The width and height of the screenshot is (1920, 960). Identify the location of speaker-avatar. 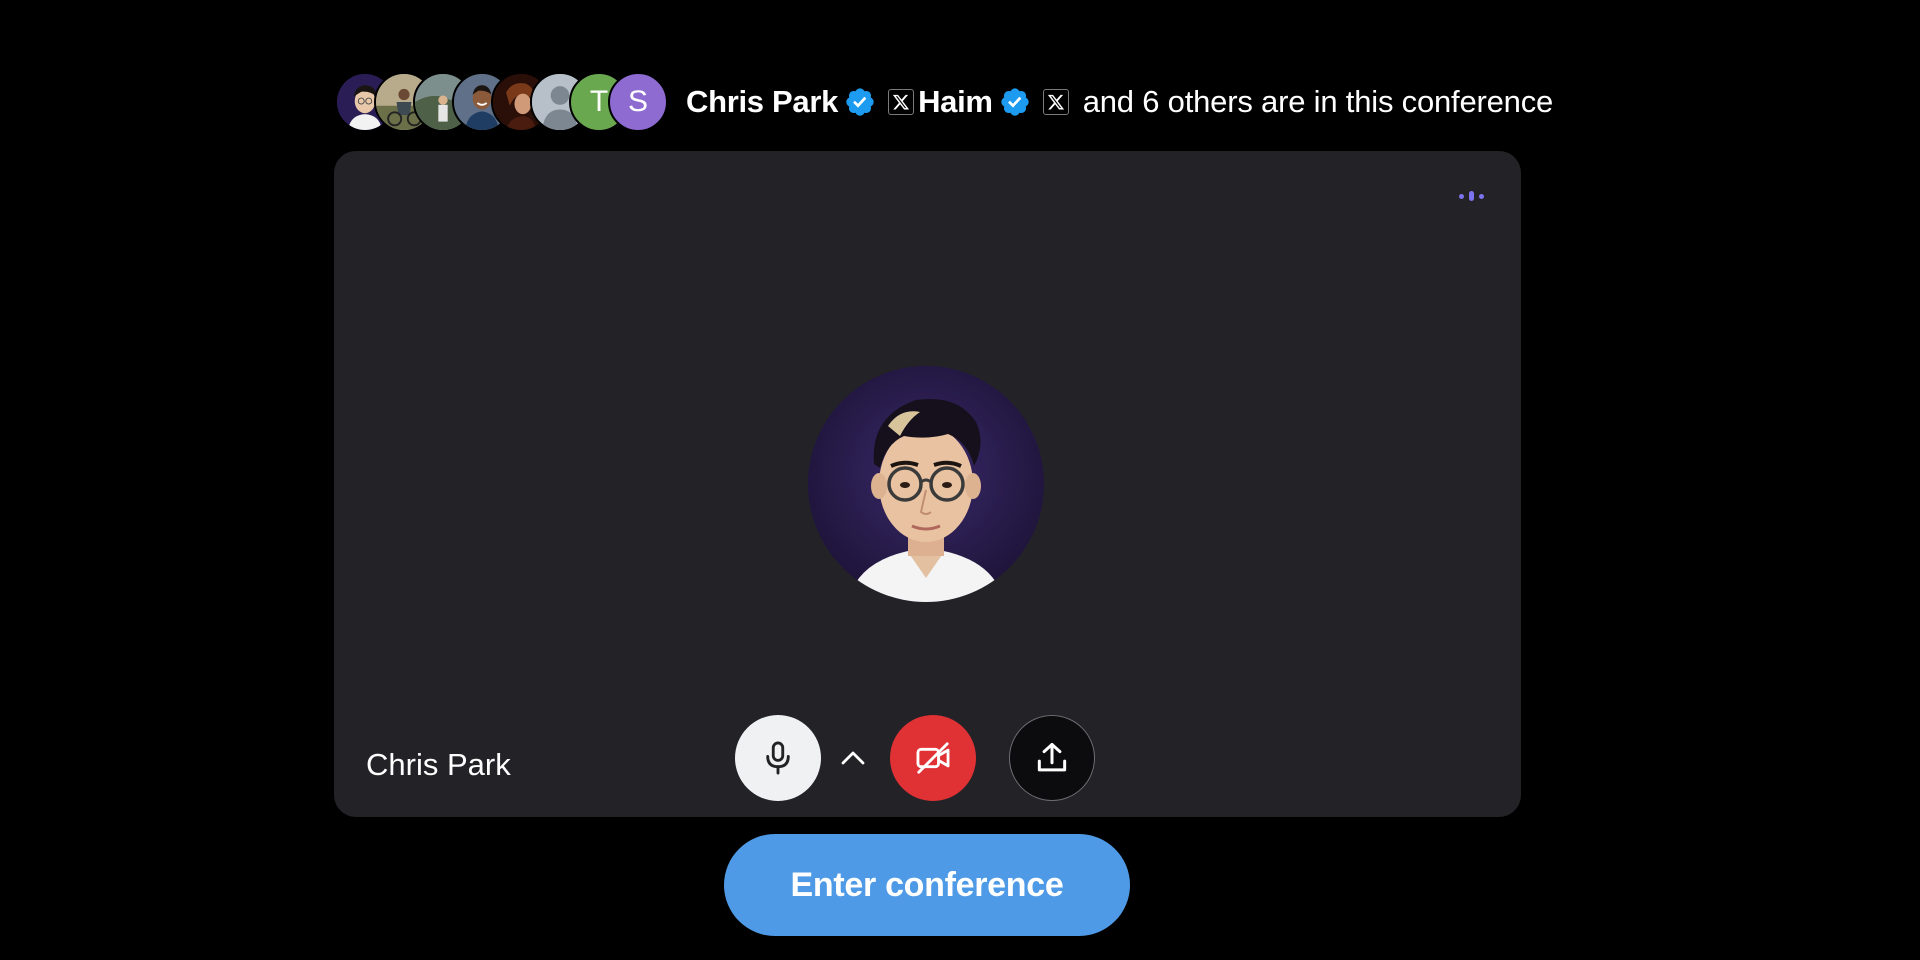
(926, 484).